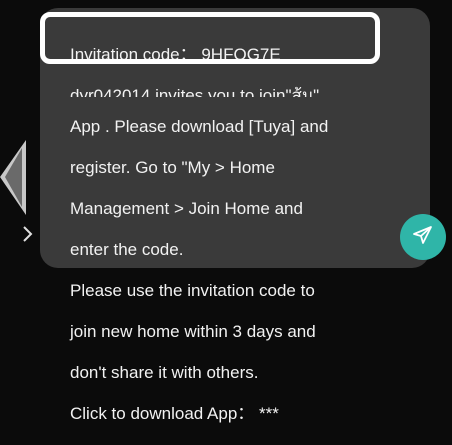 Image resolution: width=452 pixels, height=445 pixels. Describe the element at coordinates (220, 414) in the screenshot. I see `download-link-line: Click to download App： ***` at that location.